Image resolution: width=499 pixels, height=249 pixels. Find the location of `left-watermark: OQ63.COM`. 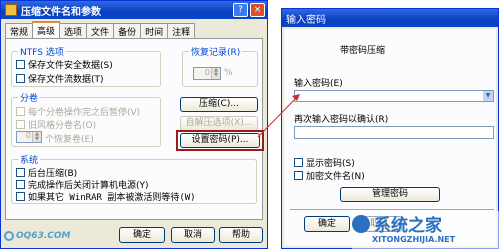

left-watermark: OQ63.COM is located at coordinates (37, 236).